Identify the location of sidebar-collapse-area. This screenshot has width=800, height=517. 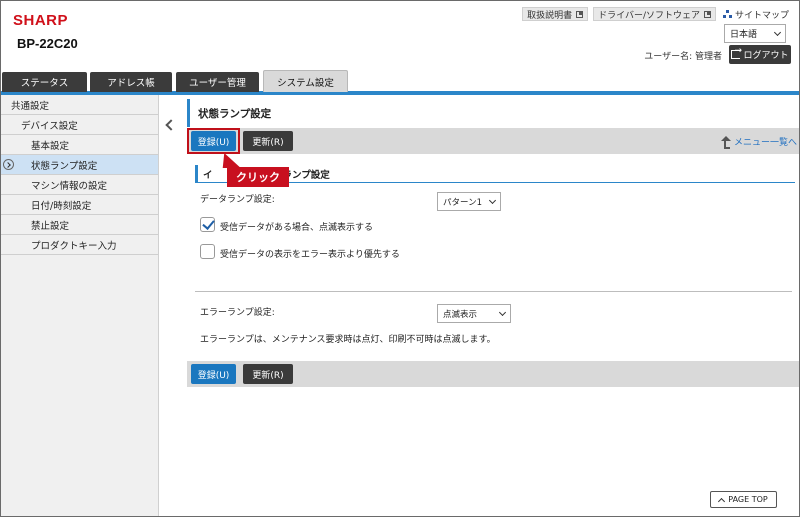
(170, 305).